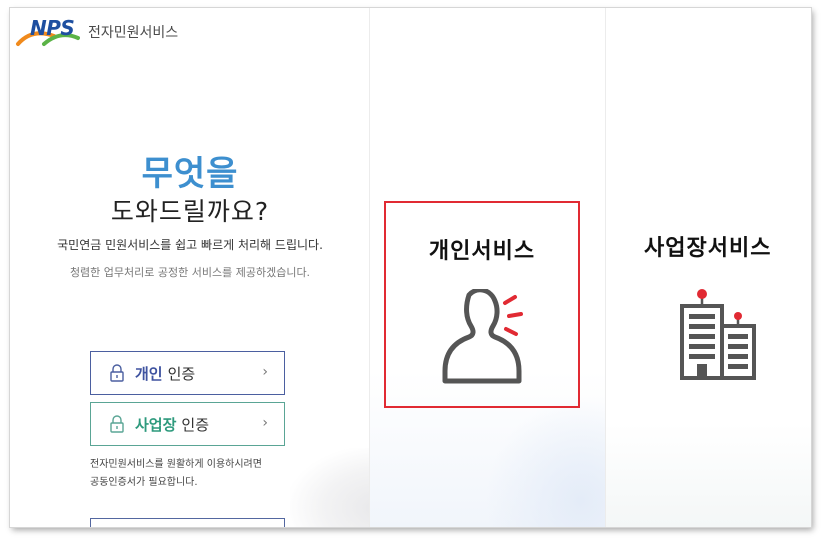 The image size is (823, 539). Describe the element at coordinates (144, 482) in the screenshot. I see `notice-line-2: 공동인증서가 필요합니다.` at that location.